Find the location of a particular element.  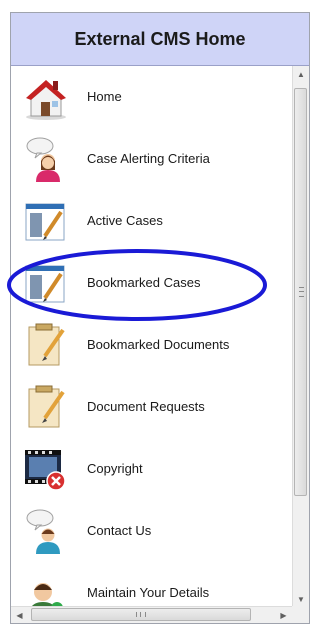

menu-item-label: Copyright is located at coordinates (115, 468).